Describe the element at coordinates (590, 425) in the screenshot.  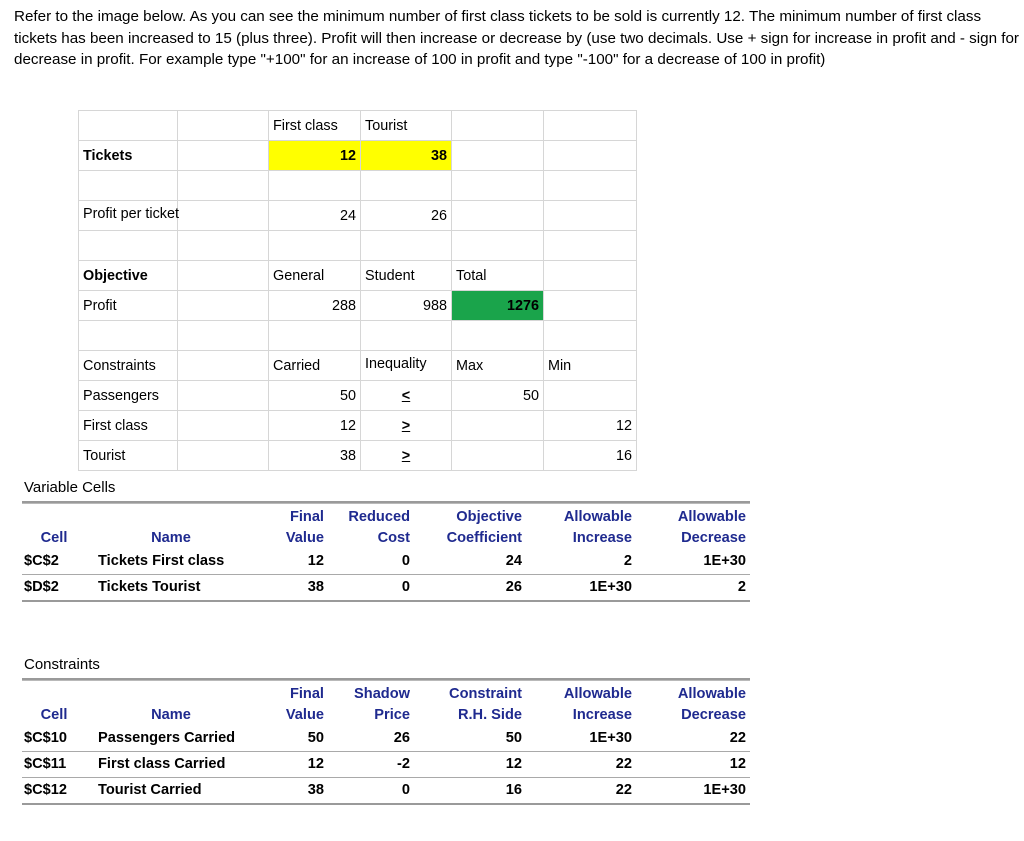
I see `cell-f11-first-class-min: 12` at that location.